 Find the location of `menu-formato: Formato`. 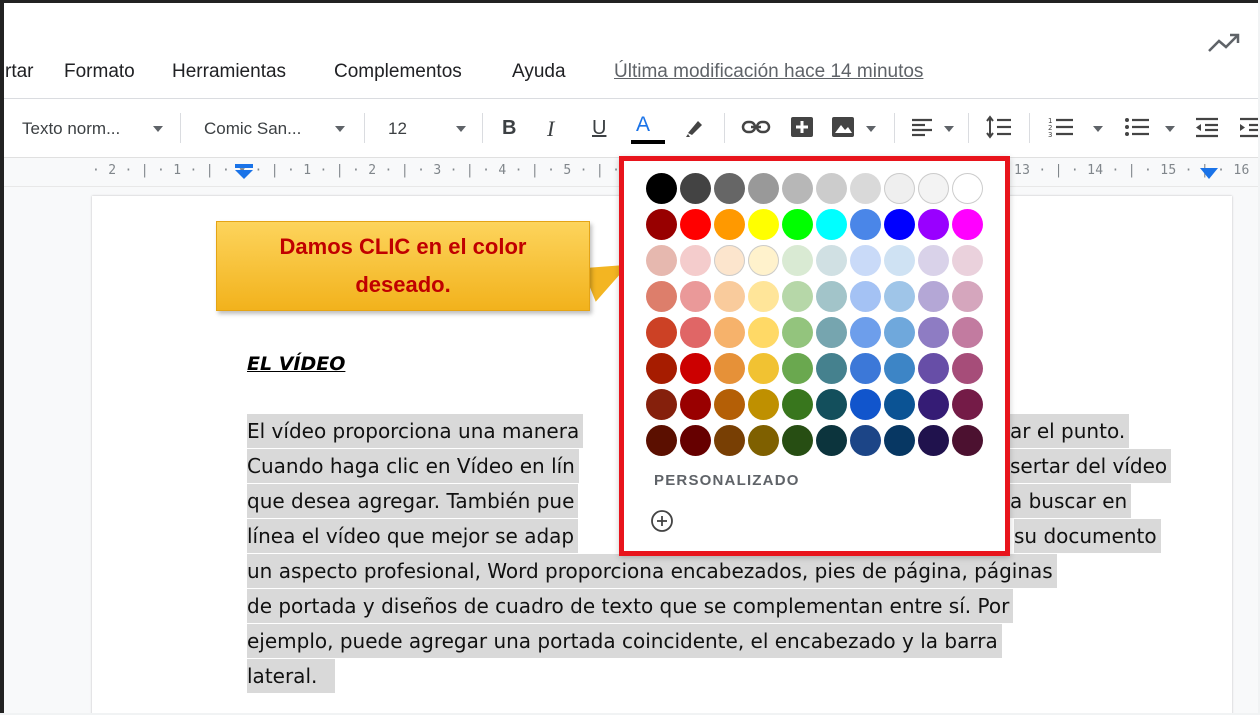

menu-formato: Formato is located at coordinates (99, 72).